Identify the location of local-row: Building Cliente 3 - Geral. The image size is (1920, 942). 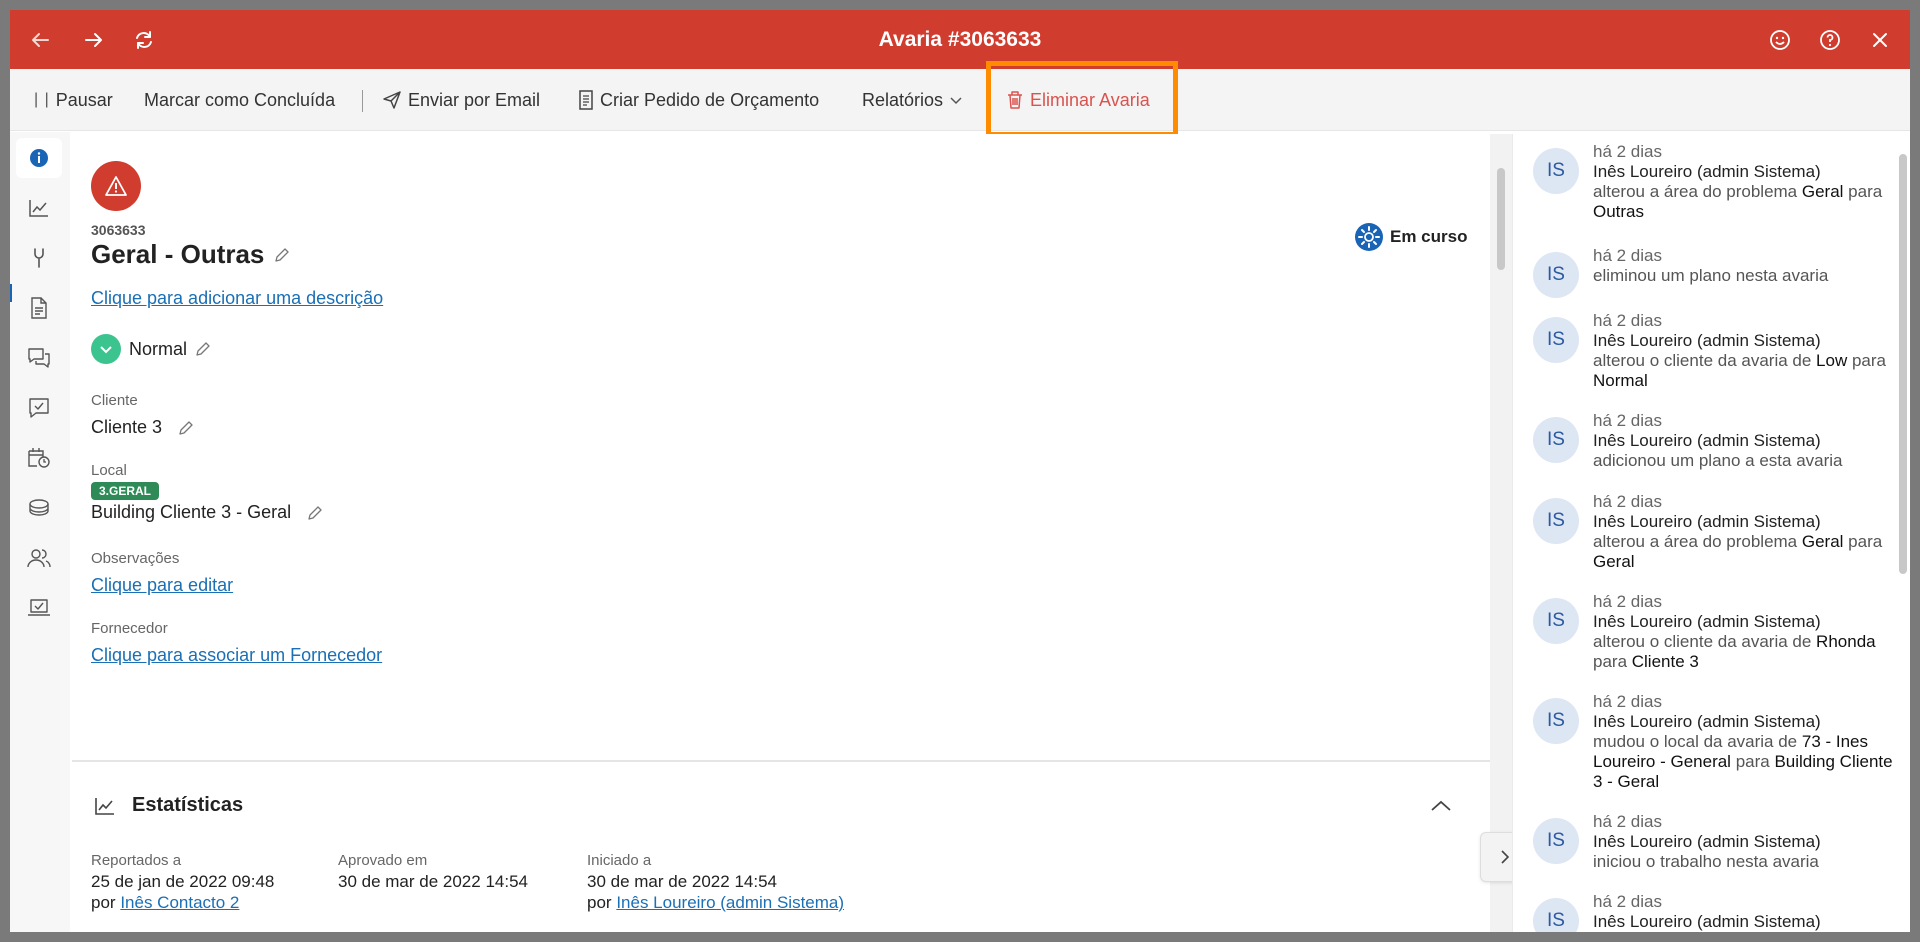
(207, 512).